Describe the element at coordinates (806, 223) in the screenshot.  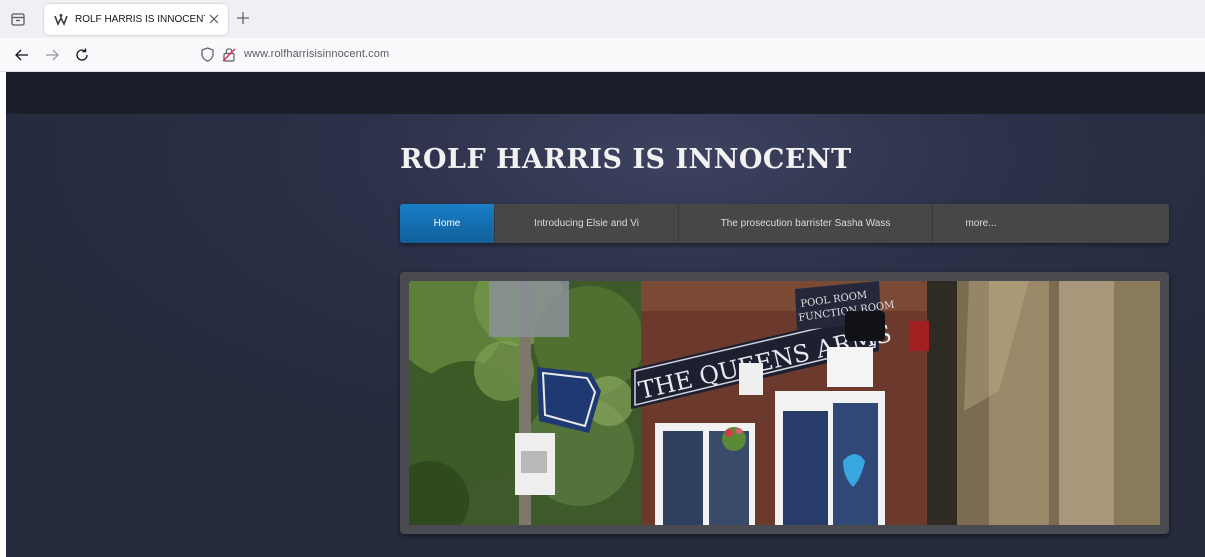
I see `nav-item-prosecution-barrister: The prosecution barrister Sasha Wass` at that location.